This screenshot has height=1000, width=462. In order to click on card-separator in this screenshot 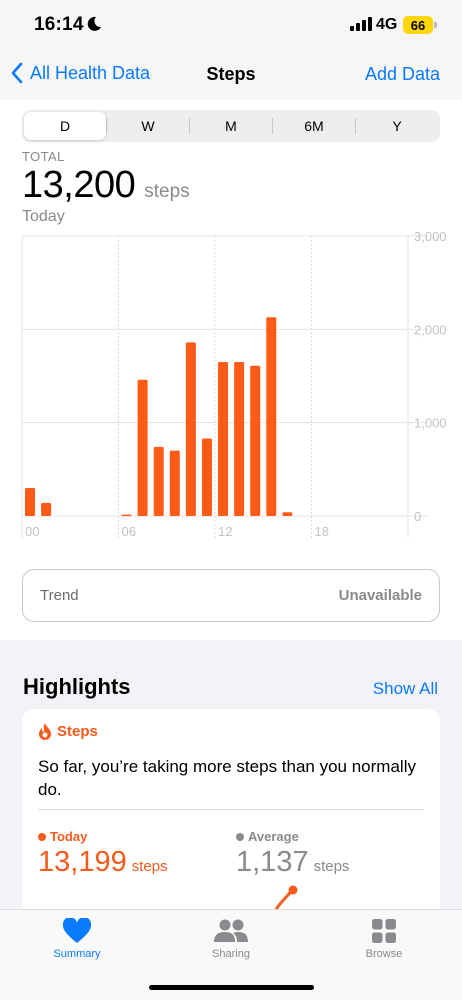, I will do `click(231, 809)`.